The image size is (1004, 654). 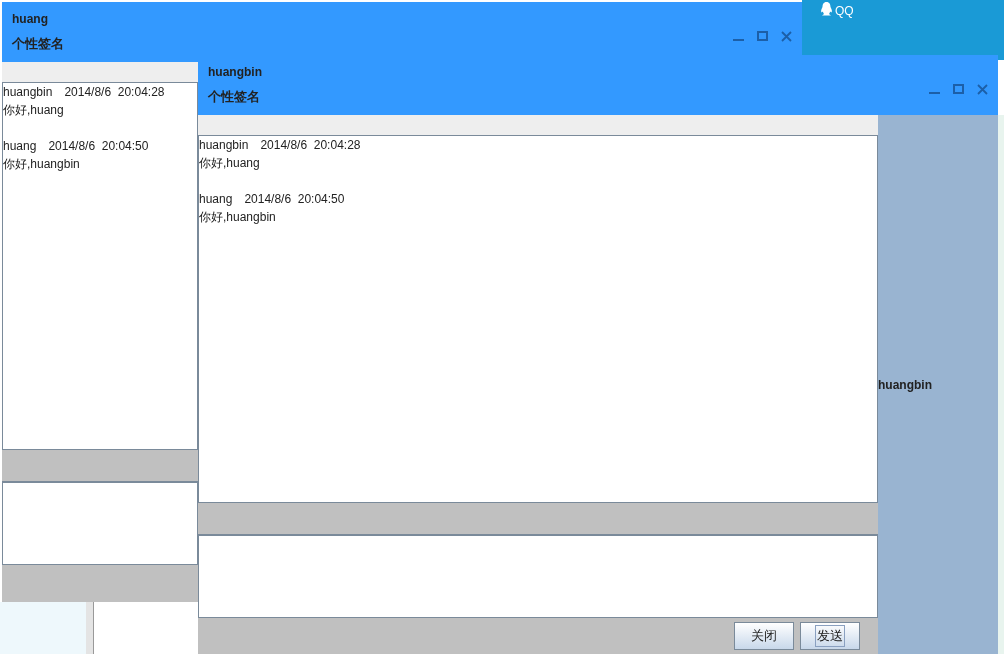 What do you see at coordinates (90, 628) in the screenshot?
I see `scrollbar-track` at bounding box center [90, 628].